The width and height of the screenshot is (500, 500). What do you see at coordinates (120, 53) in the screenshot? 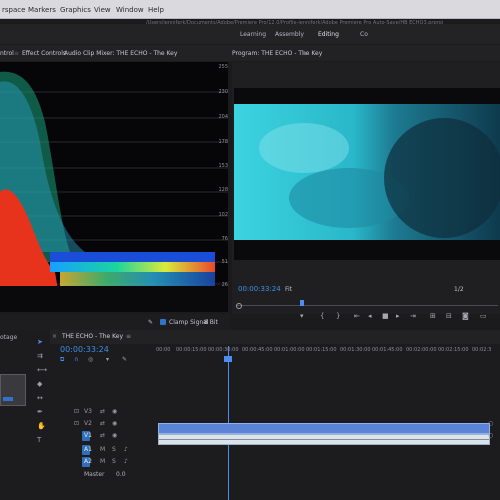
I see `tab-audio-clip-mixer: Audio Clip Mixer: THE ECHO - The Key` at bounding box center [120, 53].